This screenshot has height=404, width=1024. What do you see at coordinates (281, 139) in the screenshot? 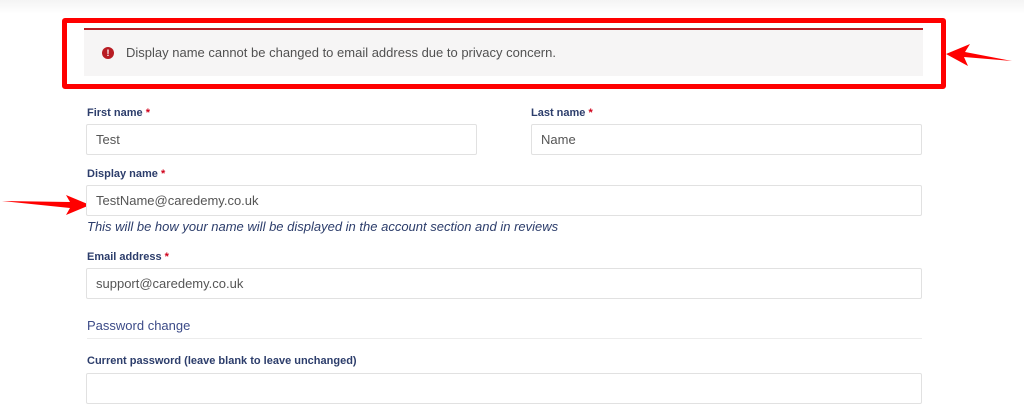
I see `first-name-input` at bounding box center [281, 139].